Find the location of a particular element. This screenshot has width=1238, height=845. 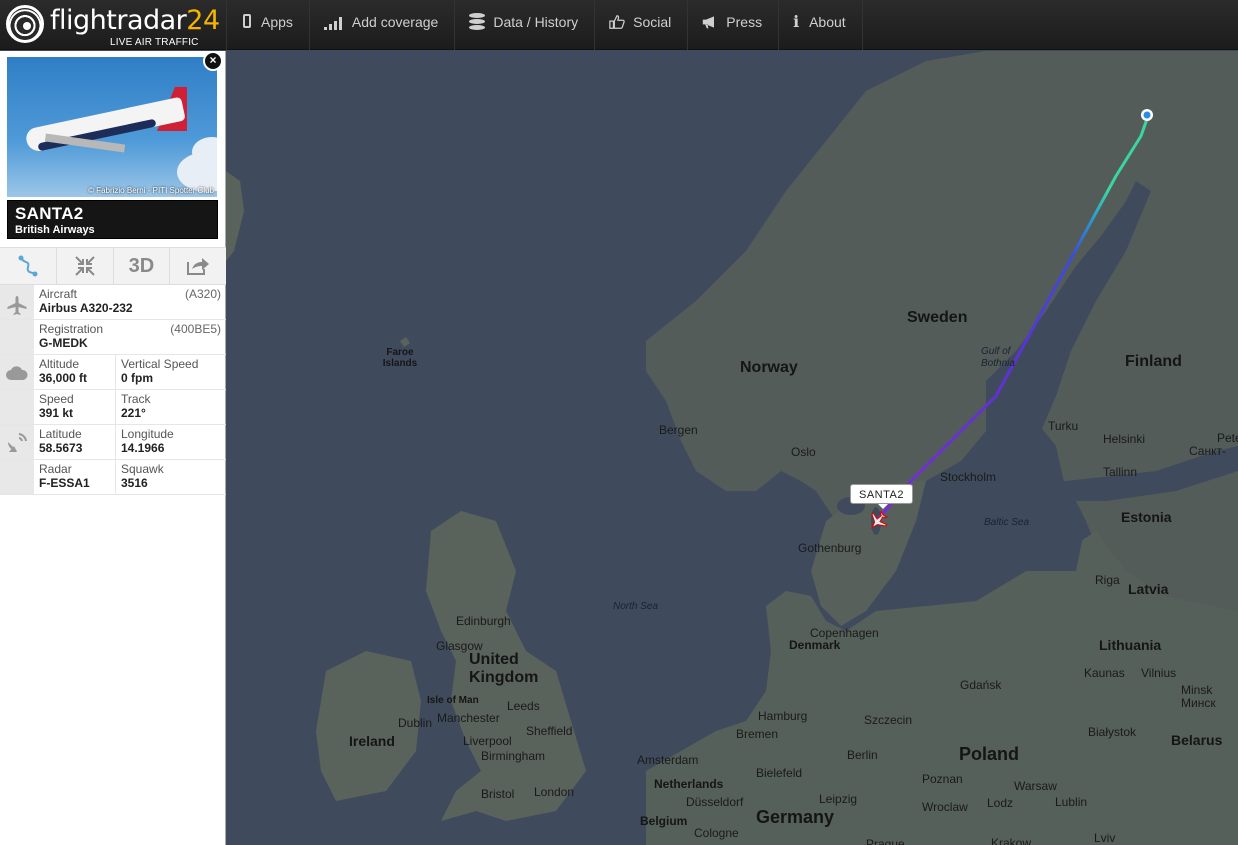

city-lviv: Lviv is located at coordinates (1105, 838).